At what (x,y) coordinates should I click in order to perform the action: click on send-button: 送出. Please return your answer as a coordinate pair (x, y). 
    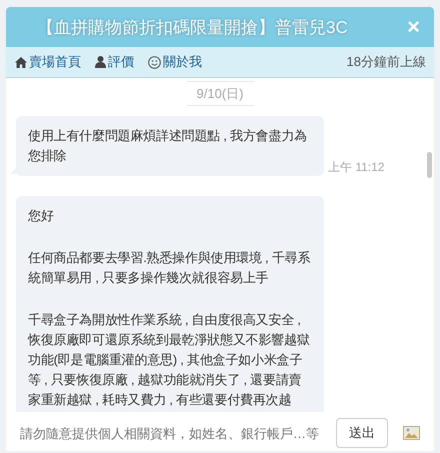
    Looking at the image, I should click on (362, 433).